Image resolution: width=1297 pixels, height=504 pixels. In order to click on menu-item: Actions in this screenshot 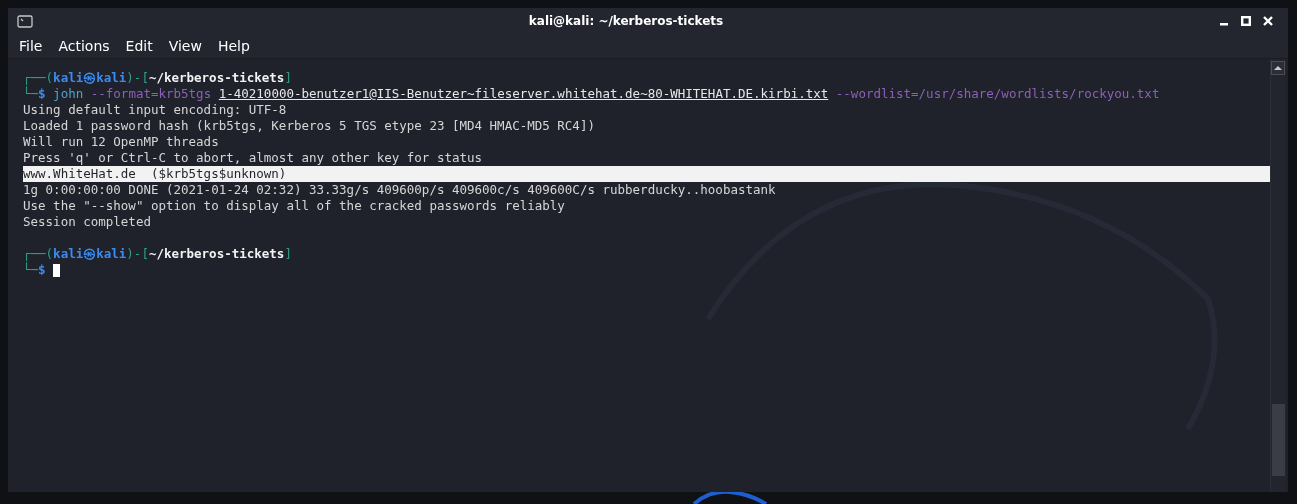, I will do `click(84, 46)`.